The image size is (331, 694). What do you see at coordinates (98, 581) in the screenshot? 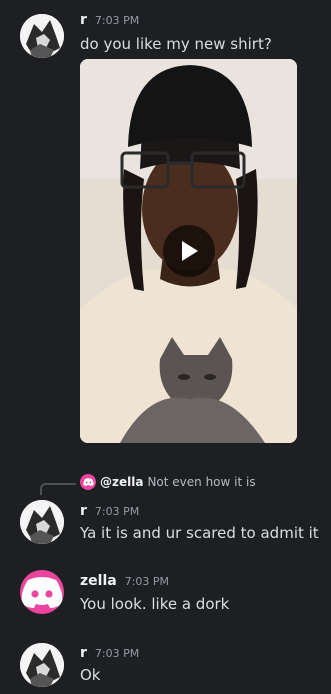
I see `username: zella` at bounding box center [98, 581].